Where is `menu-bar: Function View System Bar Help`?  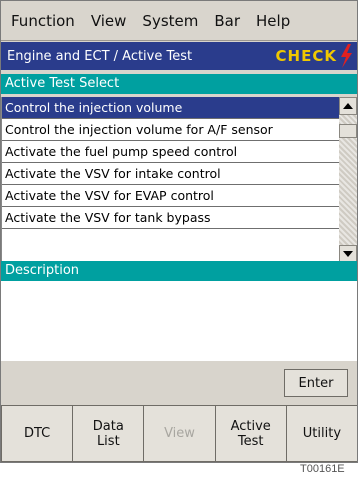 menu-bar: Function View System Bar Help is located at coordinates (179, 21).